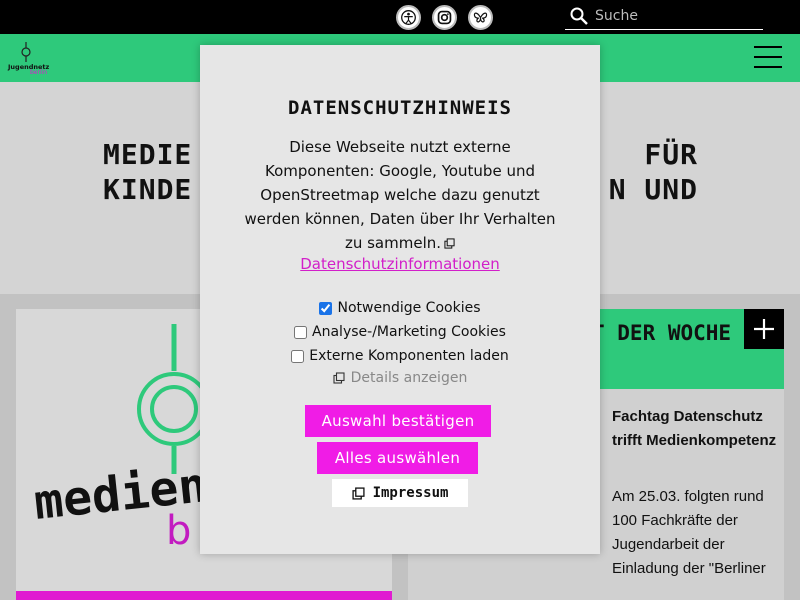 The image size is (800, 600). Describe the element at coordinates (397, 458) in the screenshot. I see `accept-all-button: Alles auswählen` at that location.